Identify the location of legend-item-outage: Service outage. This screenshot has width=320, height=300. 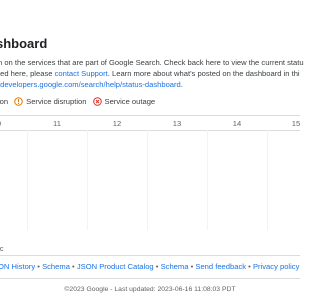
(124, 101).